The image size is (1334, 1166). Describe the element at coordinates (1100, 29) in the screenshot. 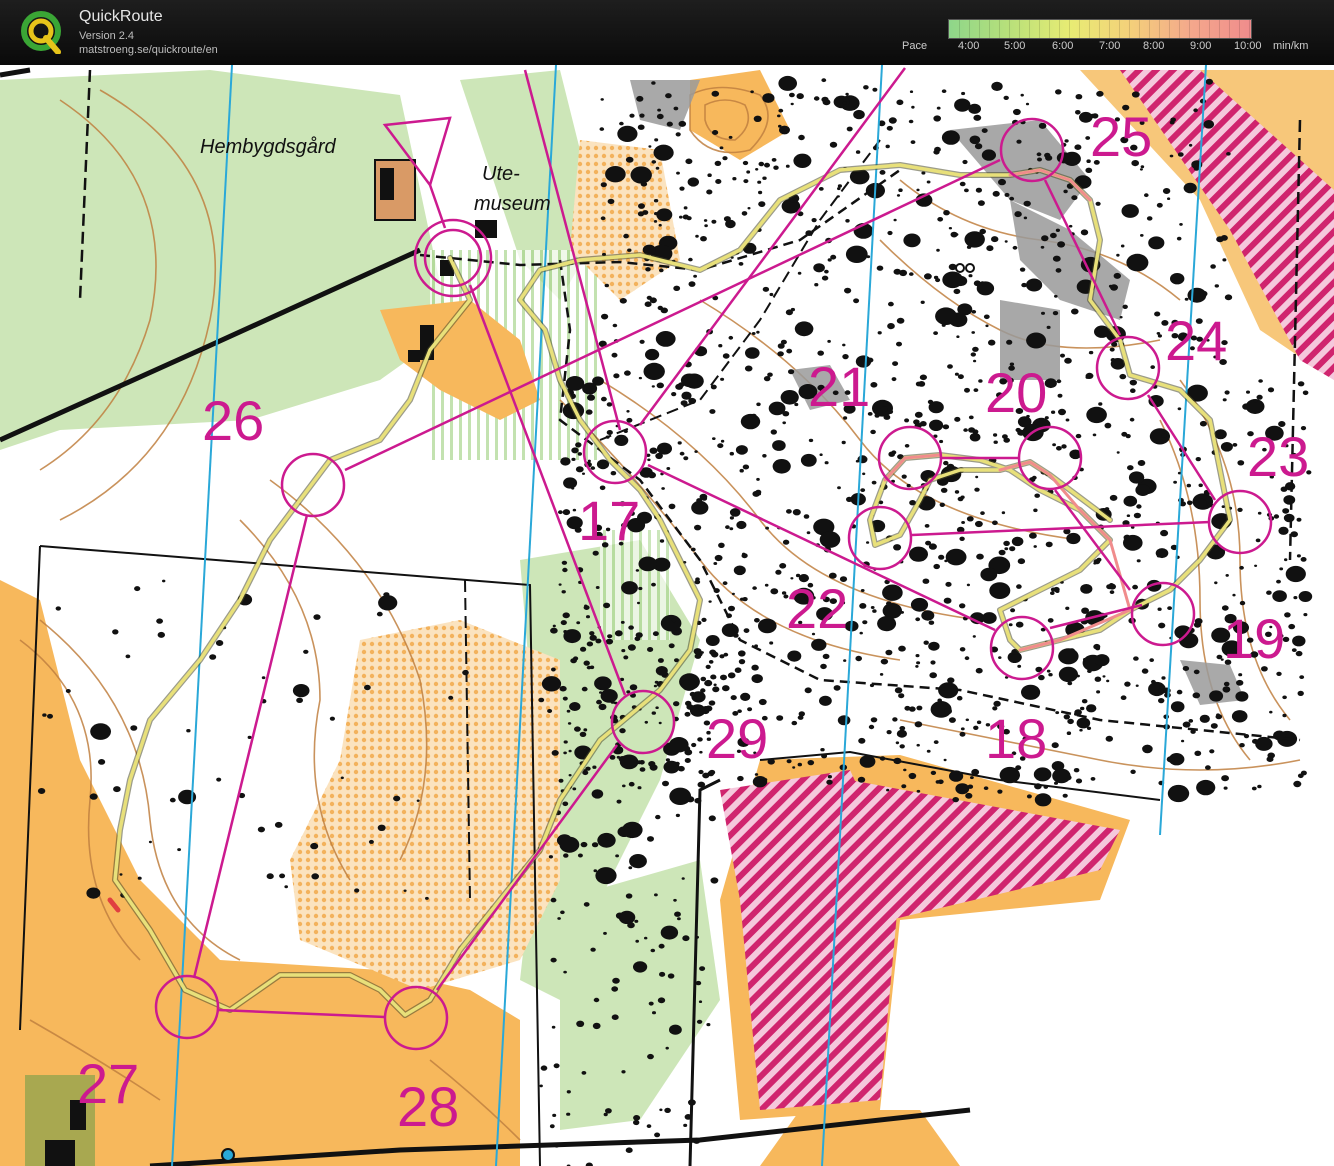

I see `pace-color-bar` at that location.